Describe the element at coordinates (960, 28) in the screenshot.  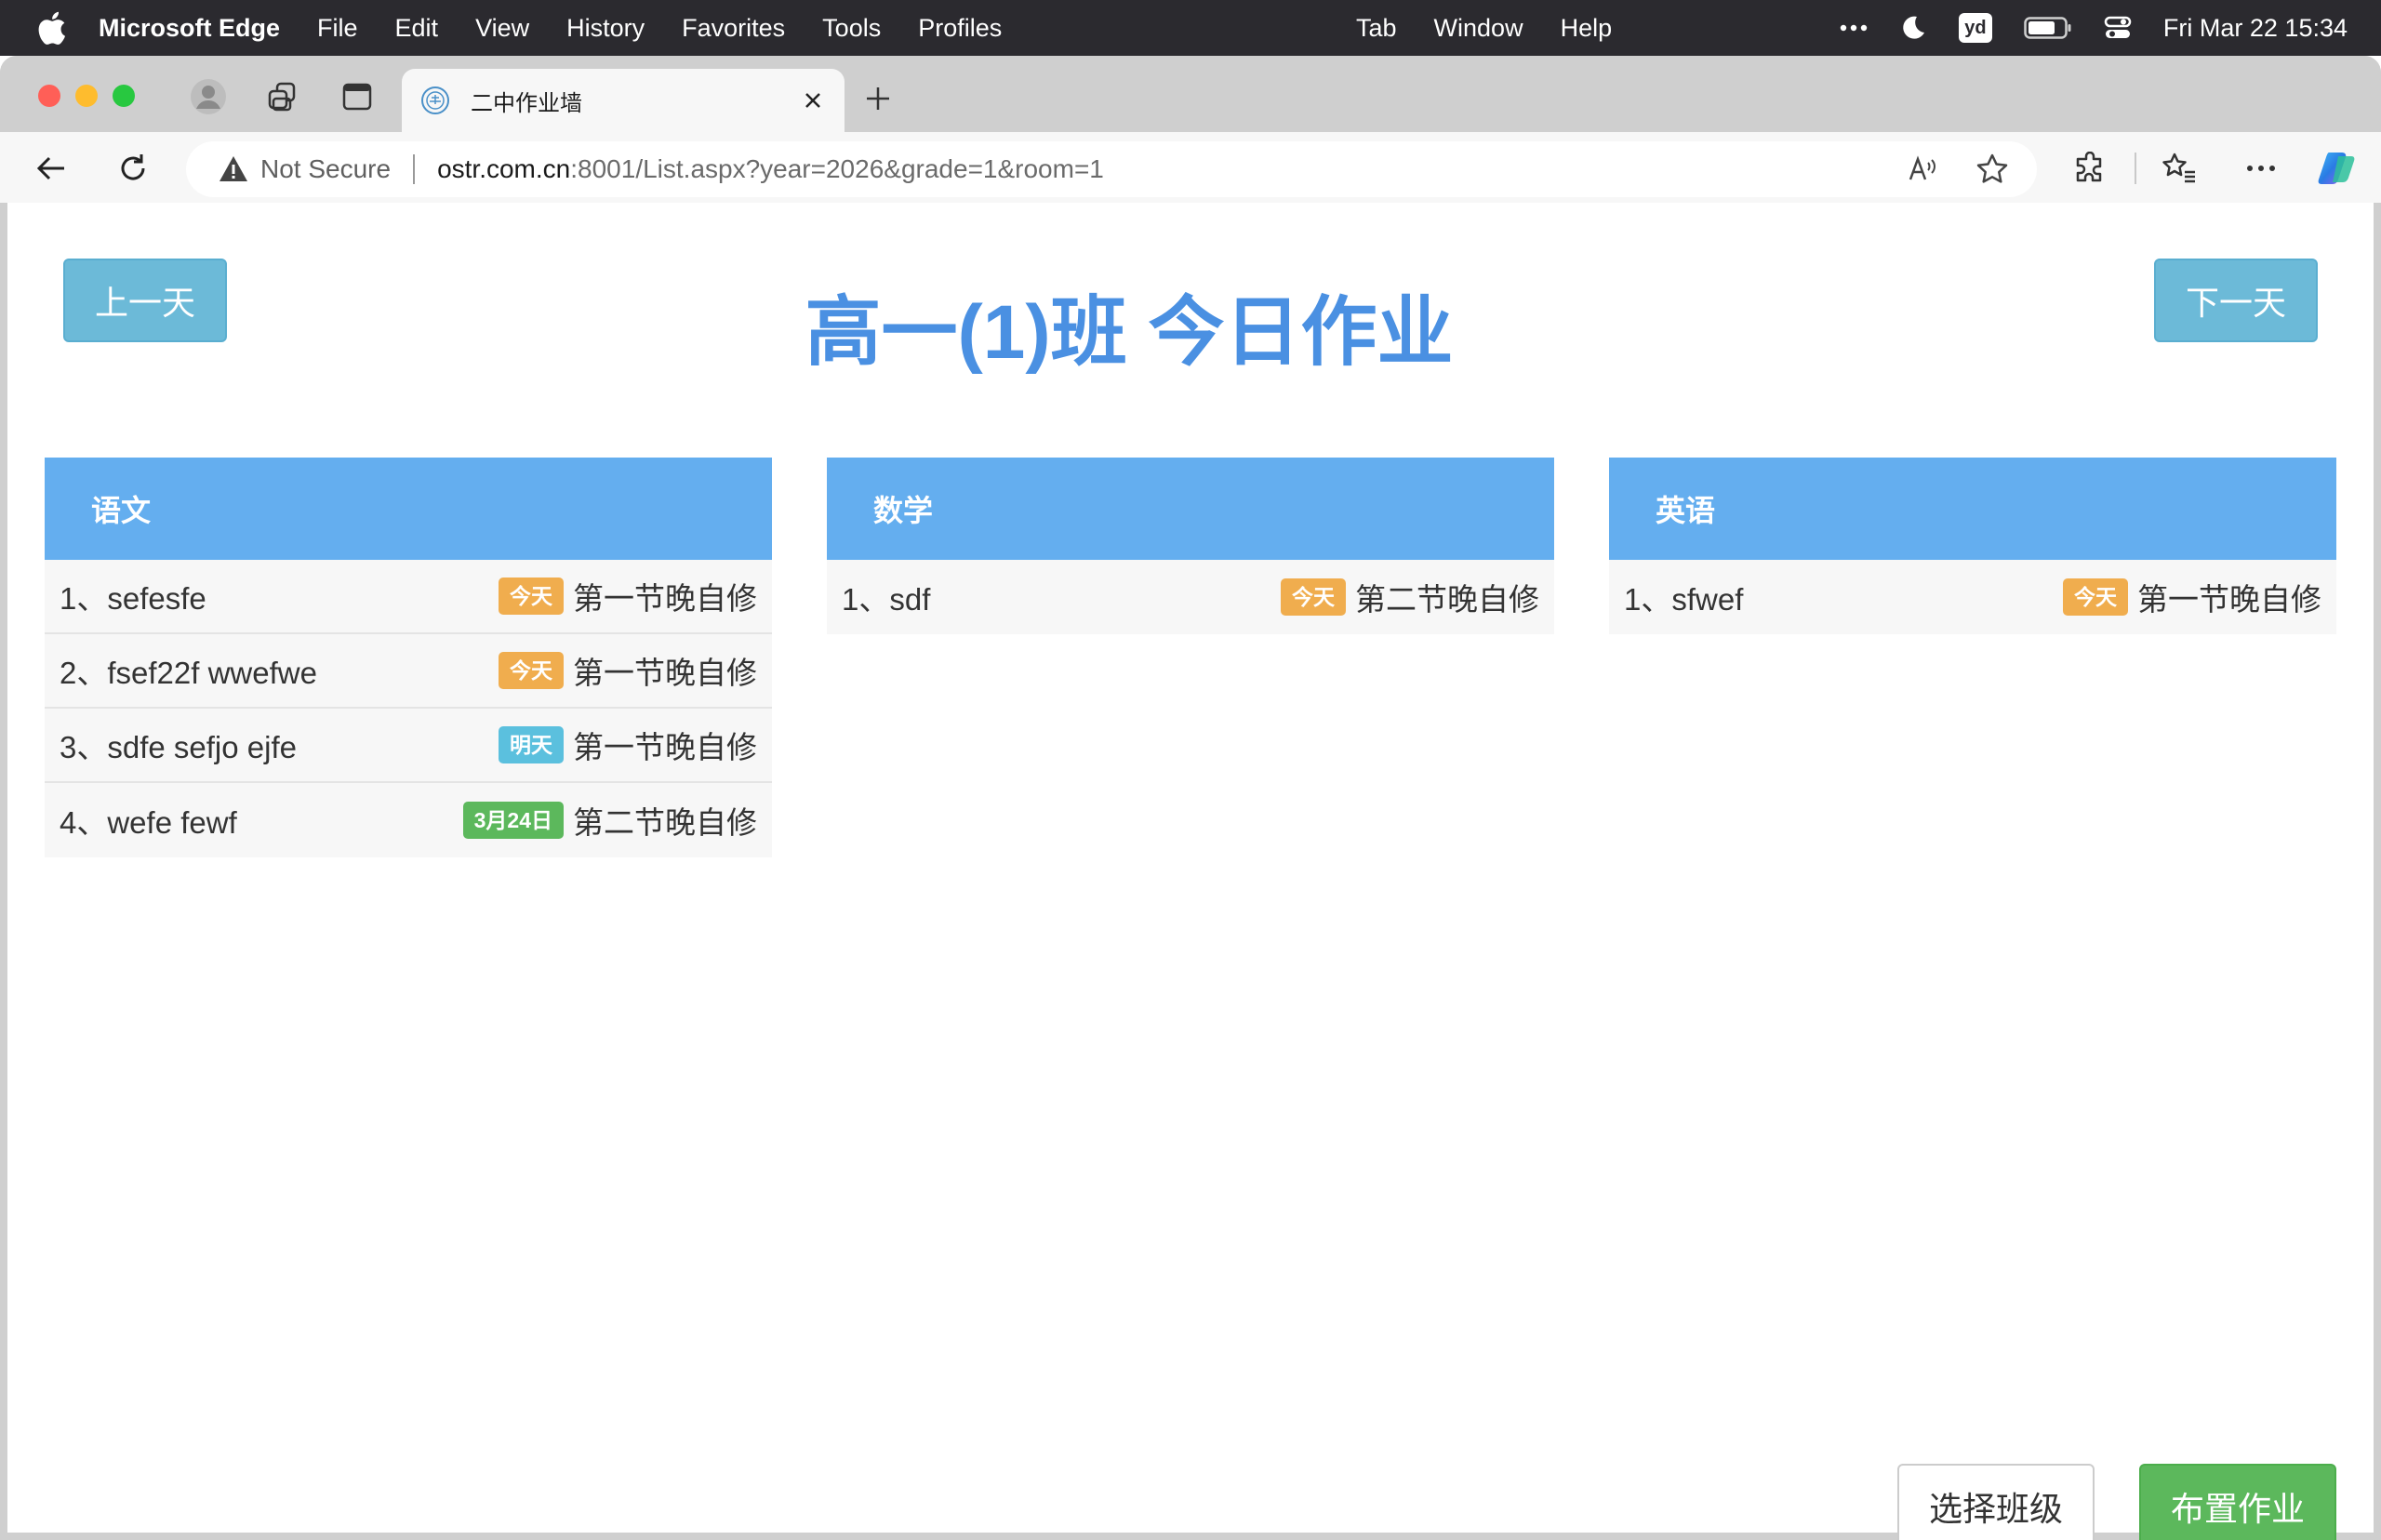
I see `menu-profiles: Profiles` at that location.